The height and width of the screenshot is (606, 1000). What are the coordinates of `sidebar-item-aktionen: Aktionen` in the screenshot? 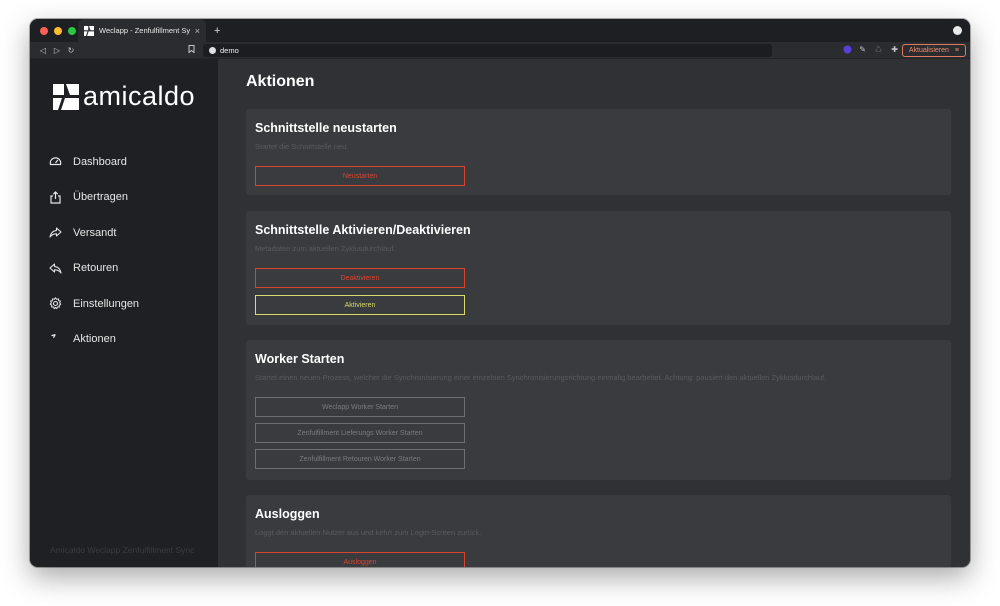 It's located at (124, 340).